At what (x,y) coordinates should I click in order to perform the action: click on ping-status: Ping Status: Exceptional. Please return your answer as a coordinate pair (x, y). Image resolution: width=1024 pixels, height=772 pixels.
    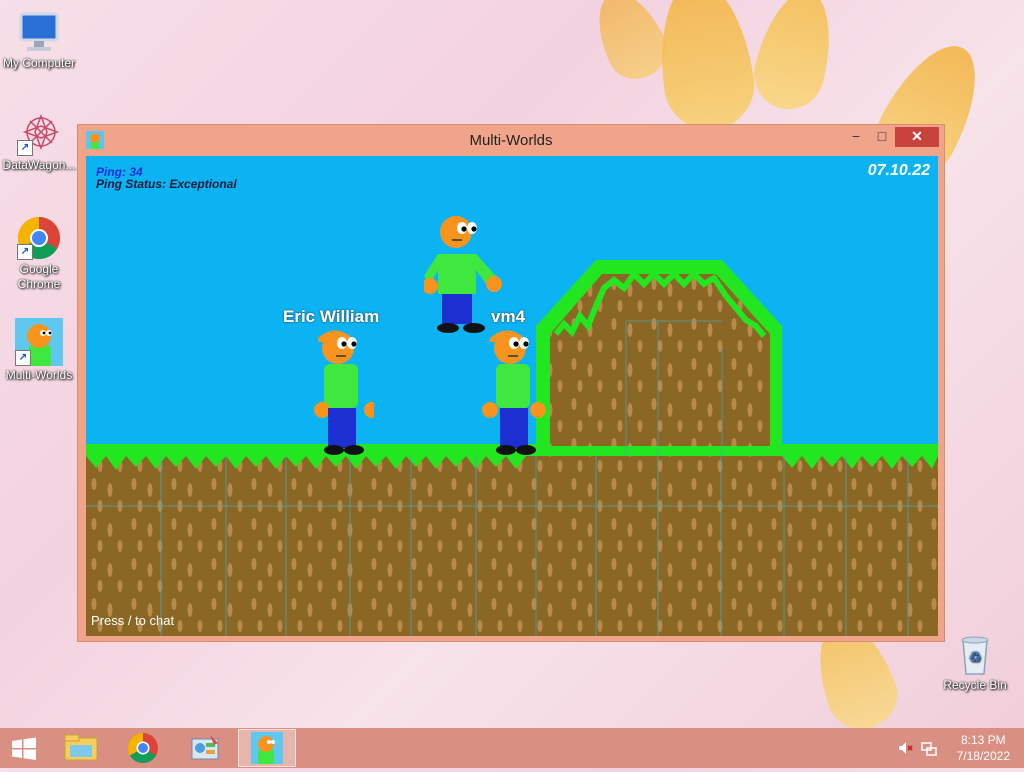
    Looking at the image, I should click on (166, 184).